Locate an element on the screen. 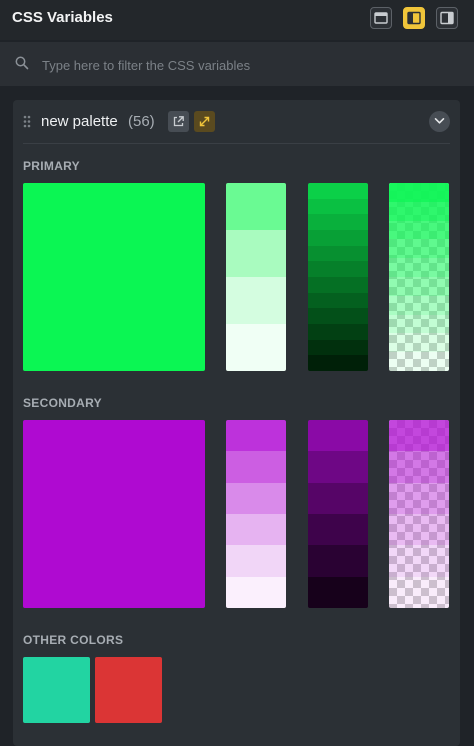 The height and width of the screenshot is (746, 474). panel-header: CSS Variables is located at coordinates (237, 20).